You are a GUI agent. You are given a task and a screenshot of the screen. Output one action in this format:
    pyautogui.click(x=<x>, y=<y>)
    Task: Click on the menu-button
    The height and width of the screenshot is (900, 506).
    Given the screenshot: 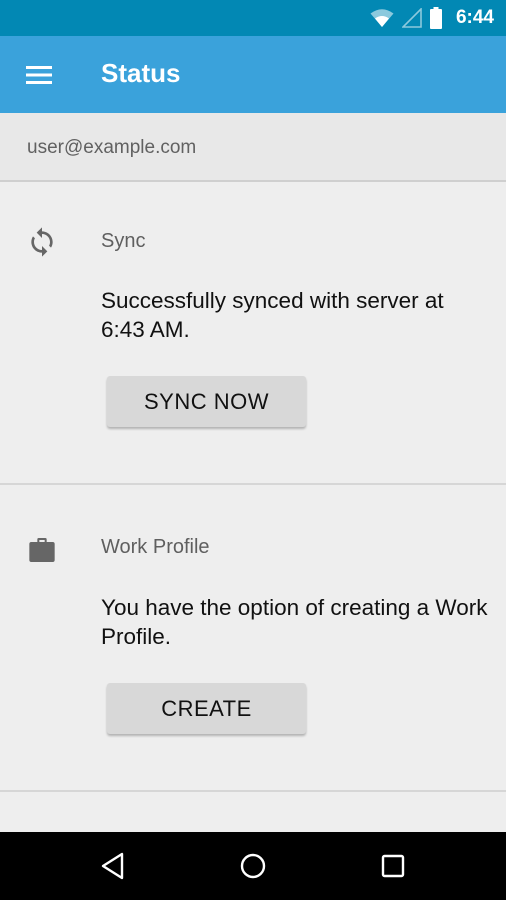 What is the action you would take?
    pyautogui.click(x=39, y=75)
    